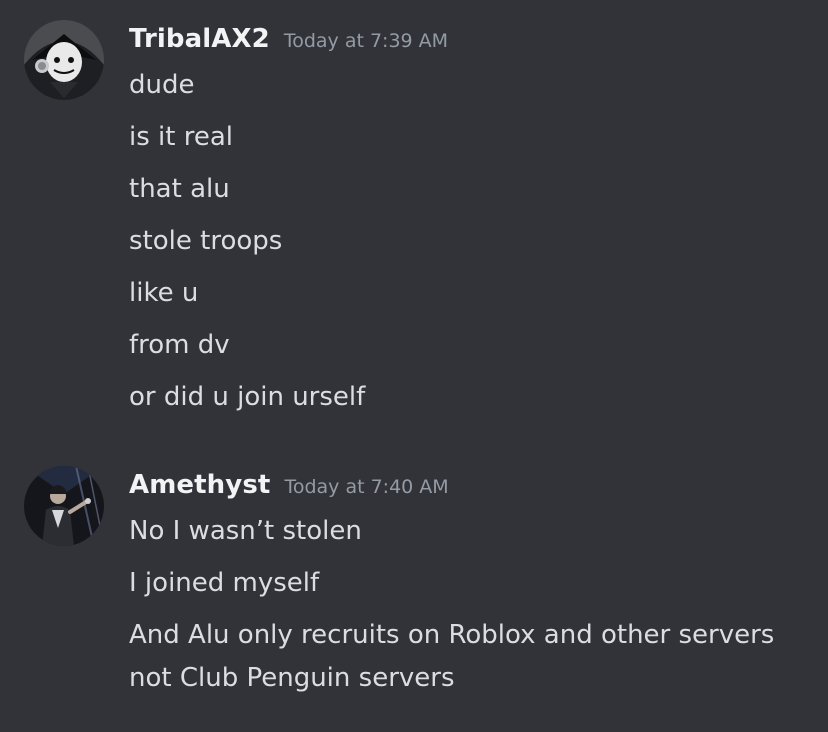 The width and height of the screenshot is (828, 732). What do you see at coordinates (199, 39) in the screenshot?
I see `username: TribalAX2` at bounding box center [199, 39].